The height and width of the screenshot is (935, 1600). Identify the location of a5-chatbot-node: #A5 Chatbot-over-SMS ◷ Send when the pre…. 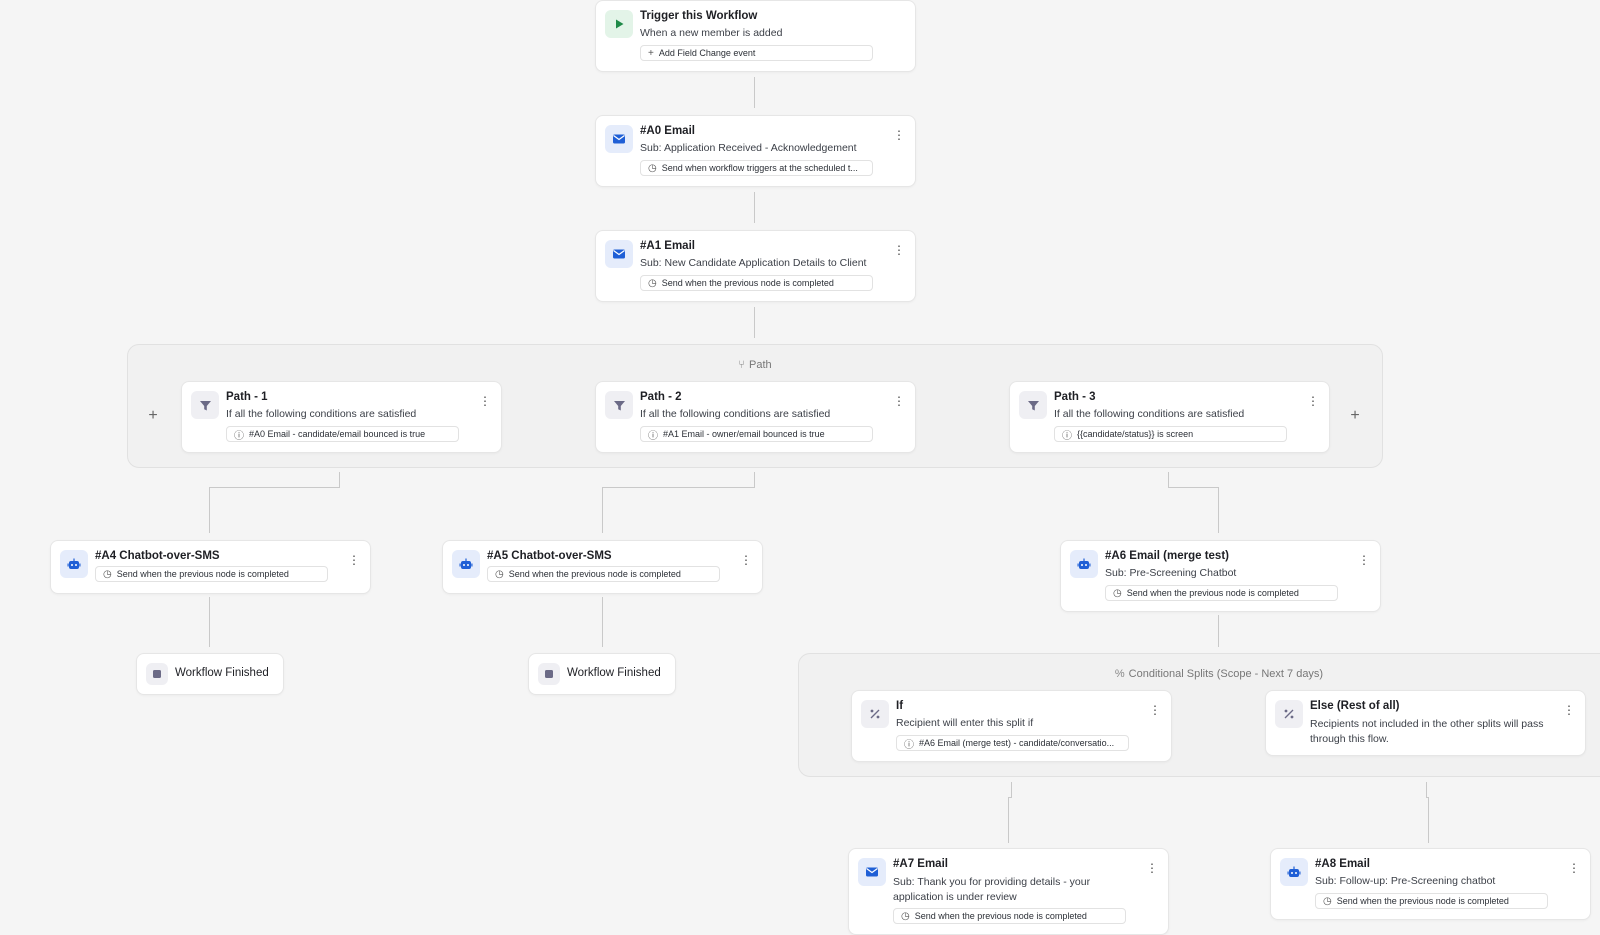
(602, 567).